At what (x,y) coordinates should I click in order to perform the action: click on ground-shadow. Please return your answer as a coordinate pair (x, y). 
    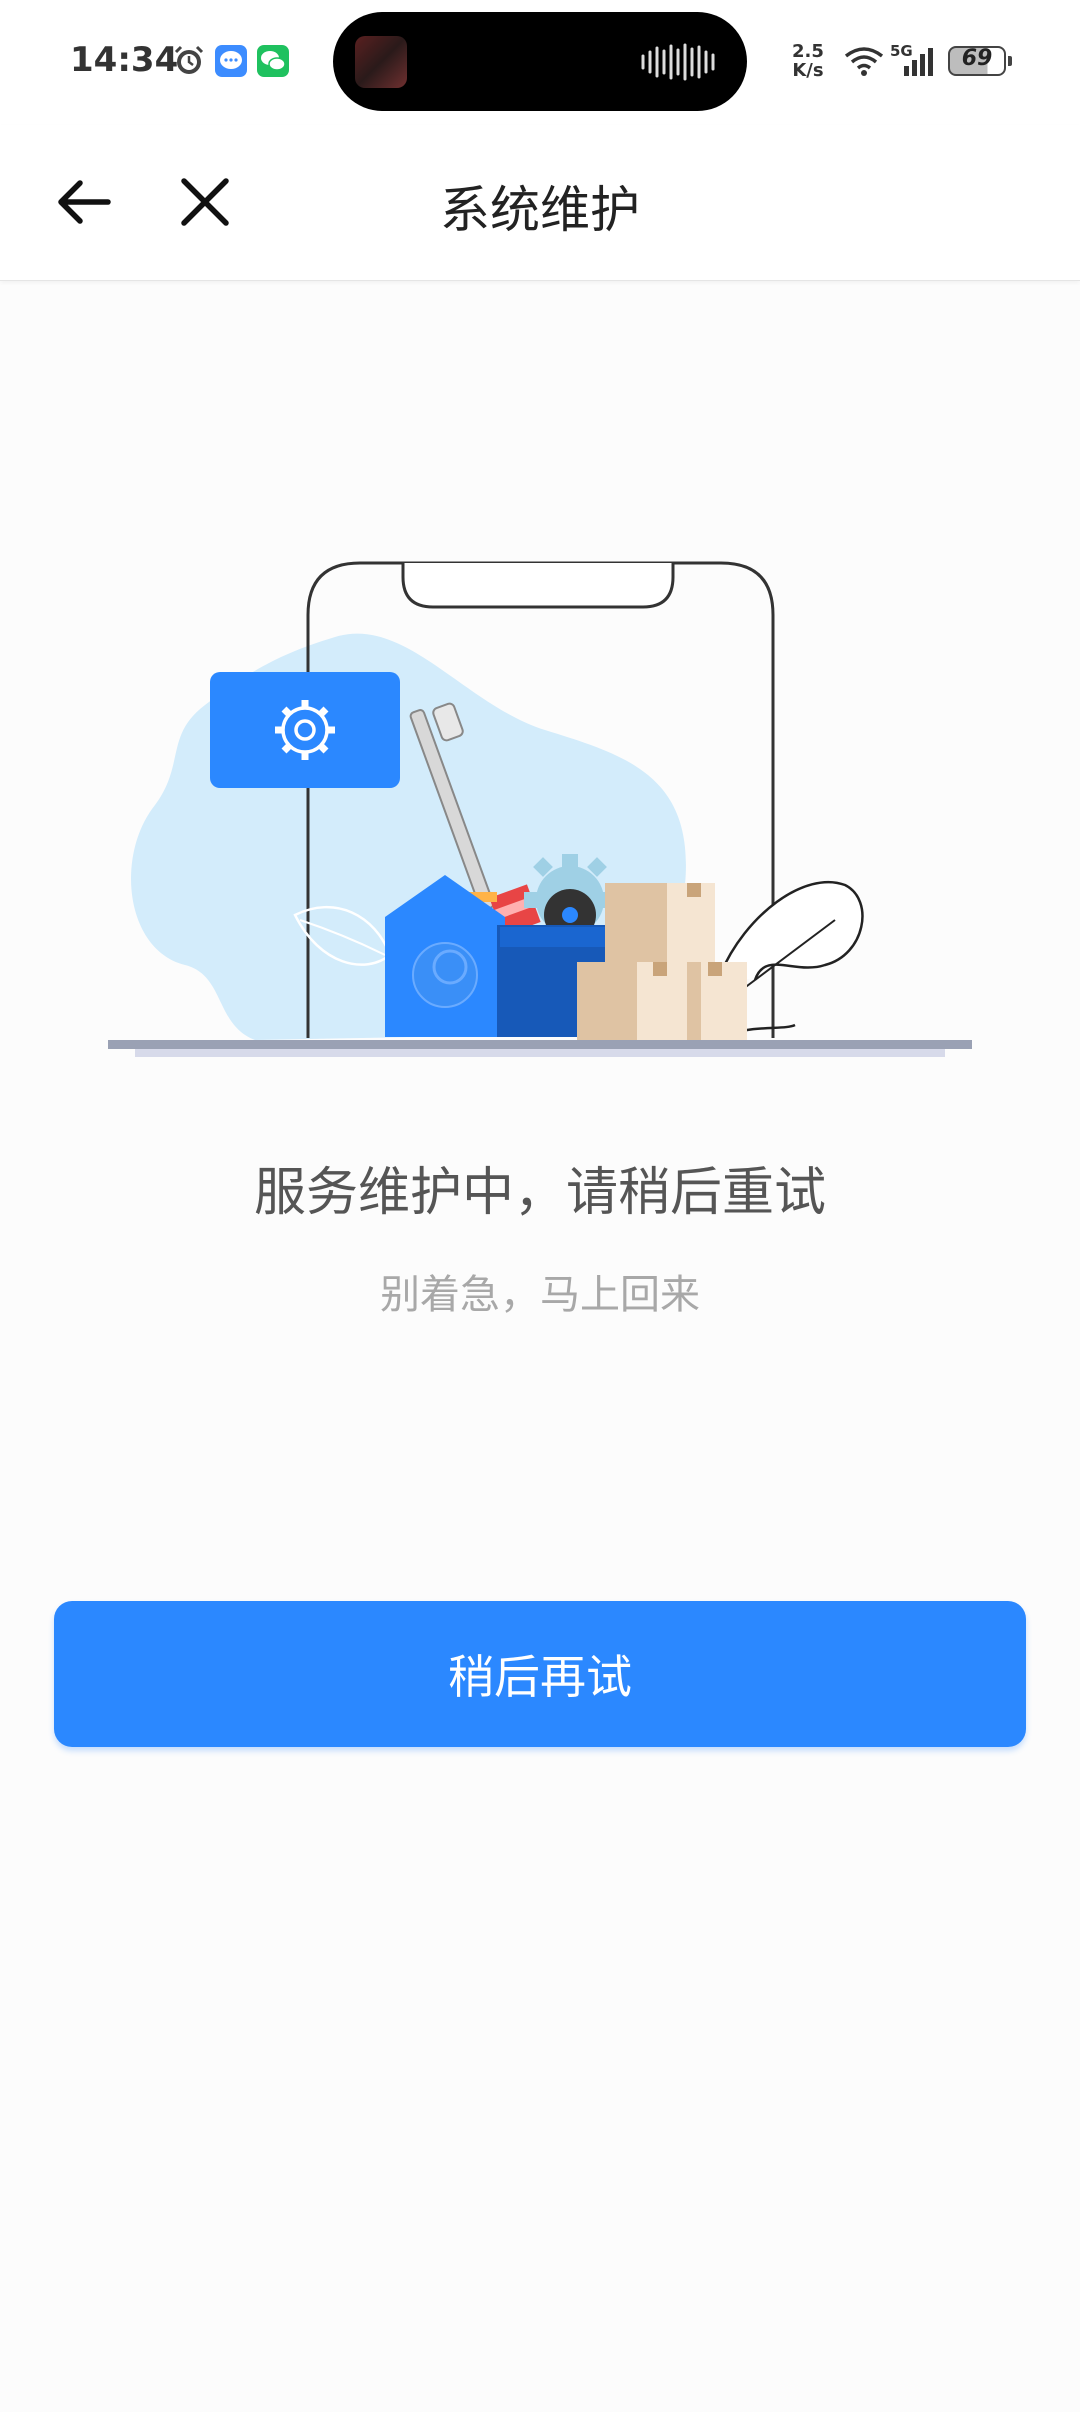
    Looking at the image, I should click on (540, 1053).